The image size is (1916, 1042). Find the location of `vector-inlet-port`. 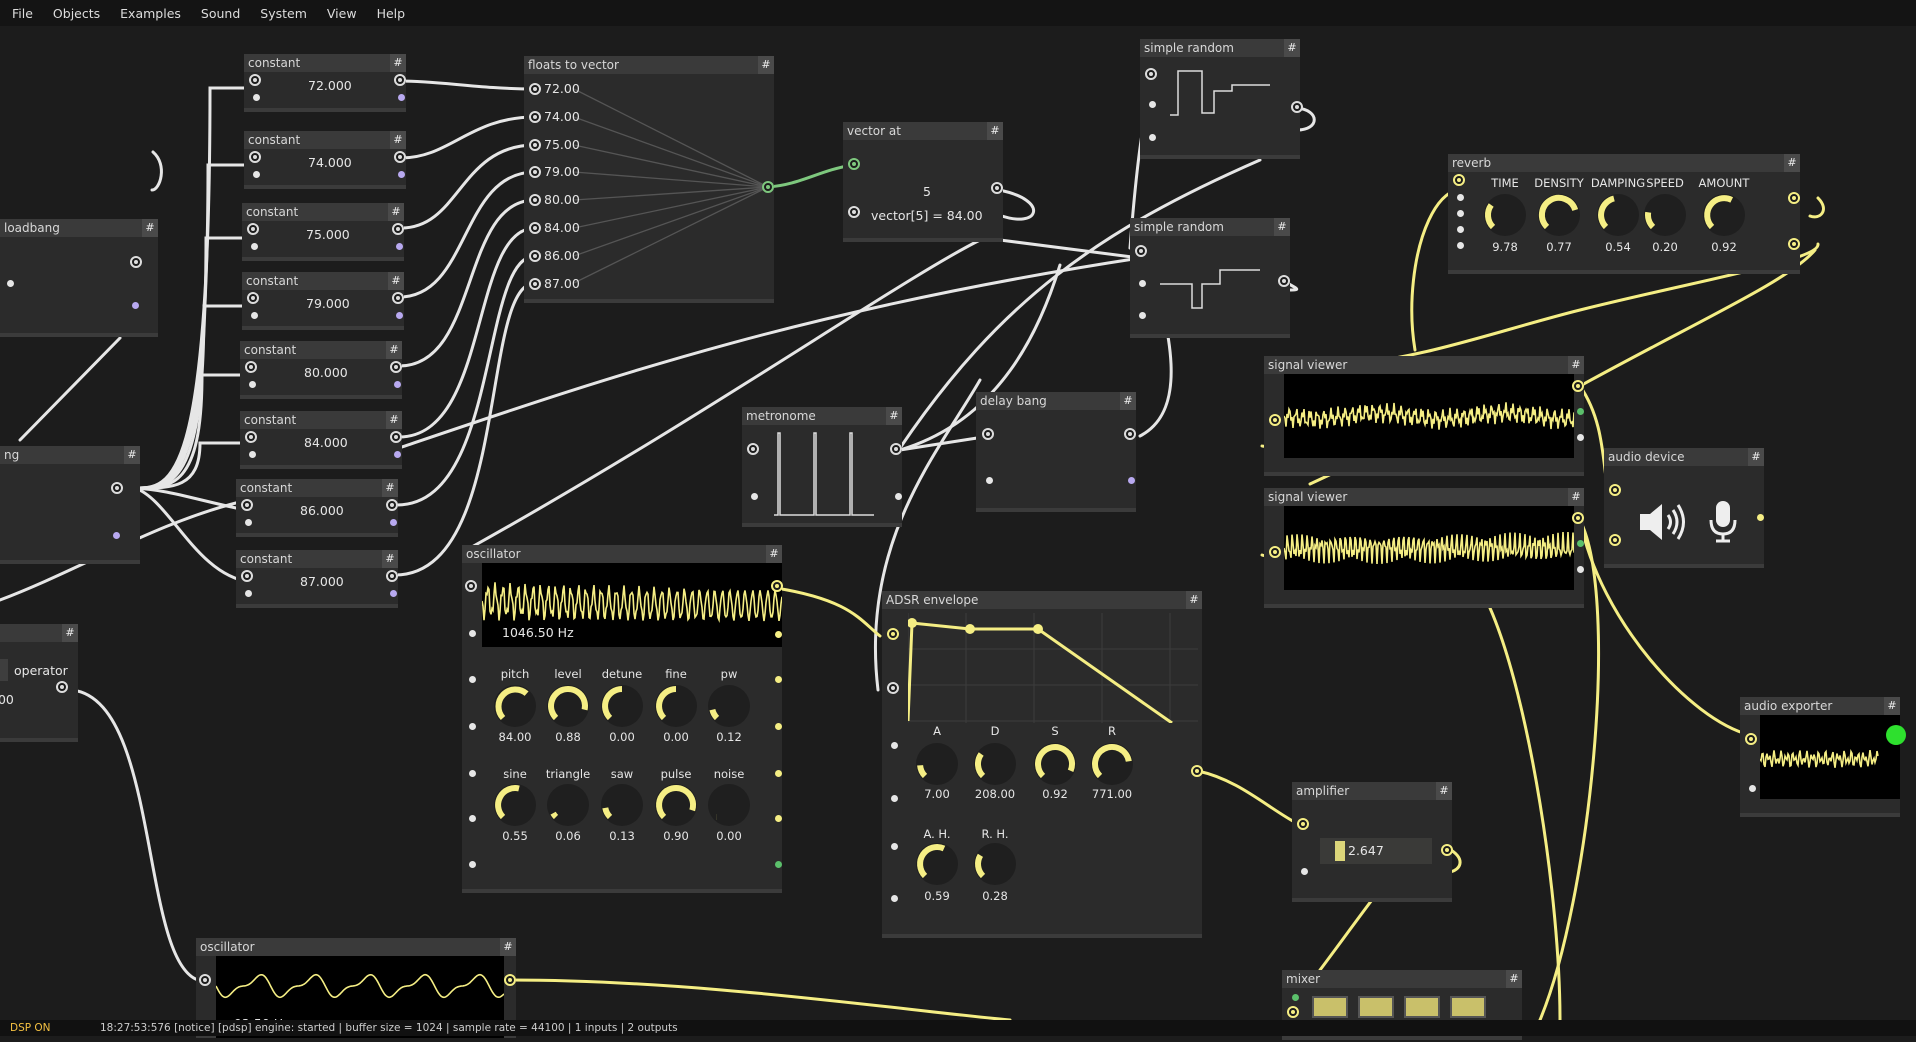

vector-inlet-port is located at coordinates (854, 164).